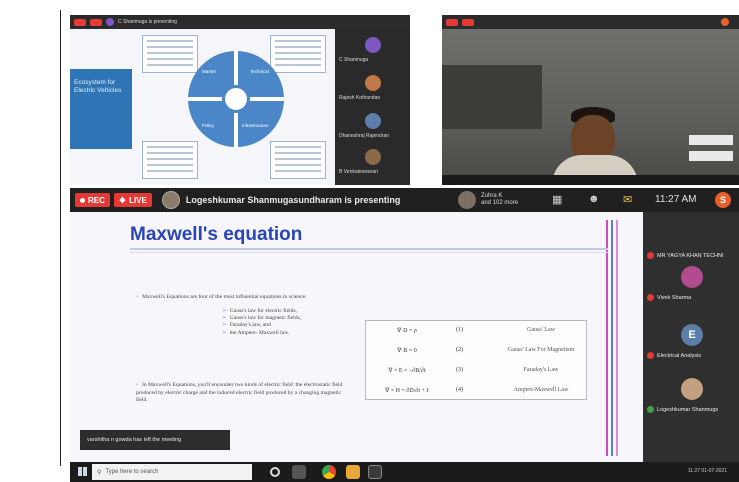  What do you see at coordinates (122, 200) in the screenshot?
I see `live-icon: ❖` at bounding box center [122, 200].